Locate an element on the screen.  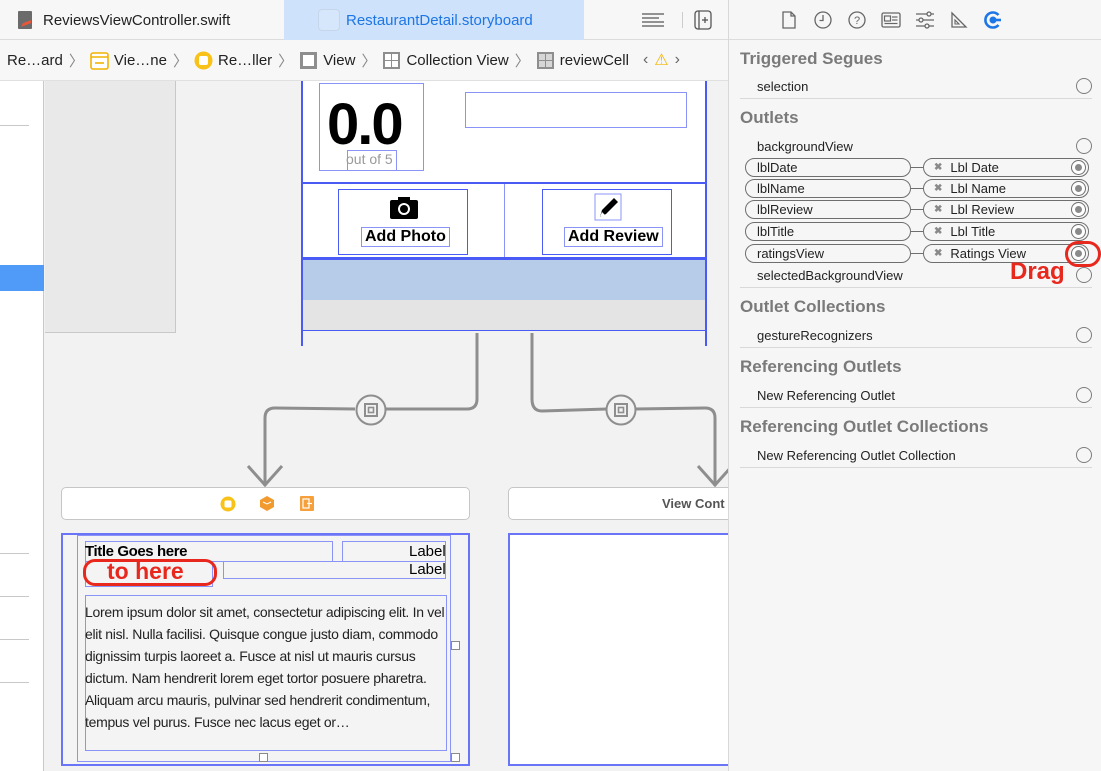
outlet-row-lblreview: lblReview ✖ Lbl Review is located at coordinates (915, 209).